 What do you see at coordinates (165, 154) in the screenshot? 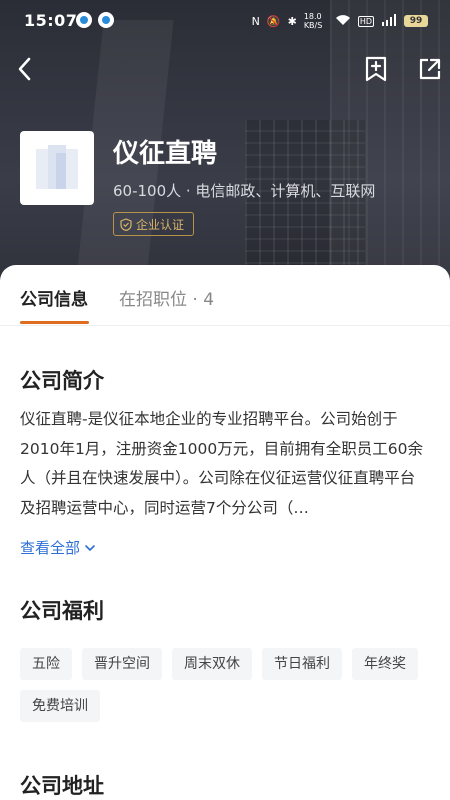
I see `company-name: 仪征直聘` at bounding box center [165, 154].